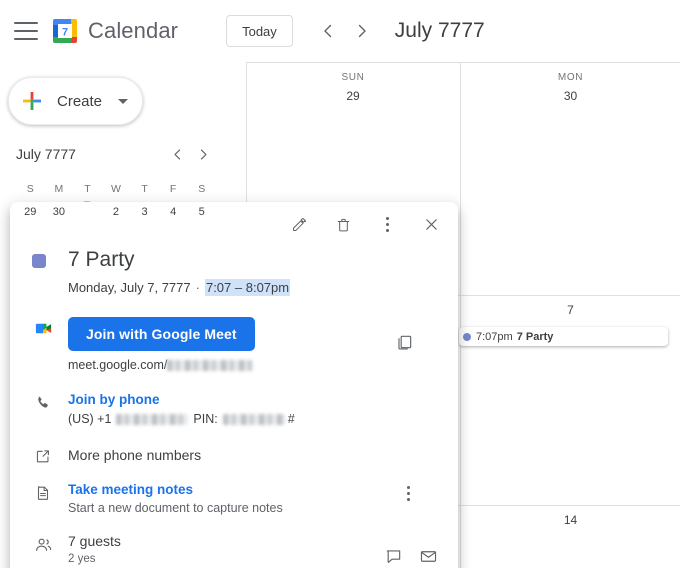 Image resolution: width=680 pixels, height=568 pixels. What do you see at coordinates (144, 212) in the screenshot?
I see `mini-day-label: 3` at bounding box center [144, 212].